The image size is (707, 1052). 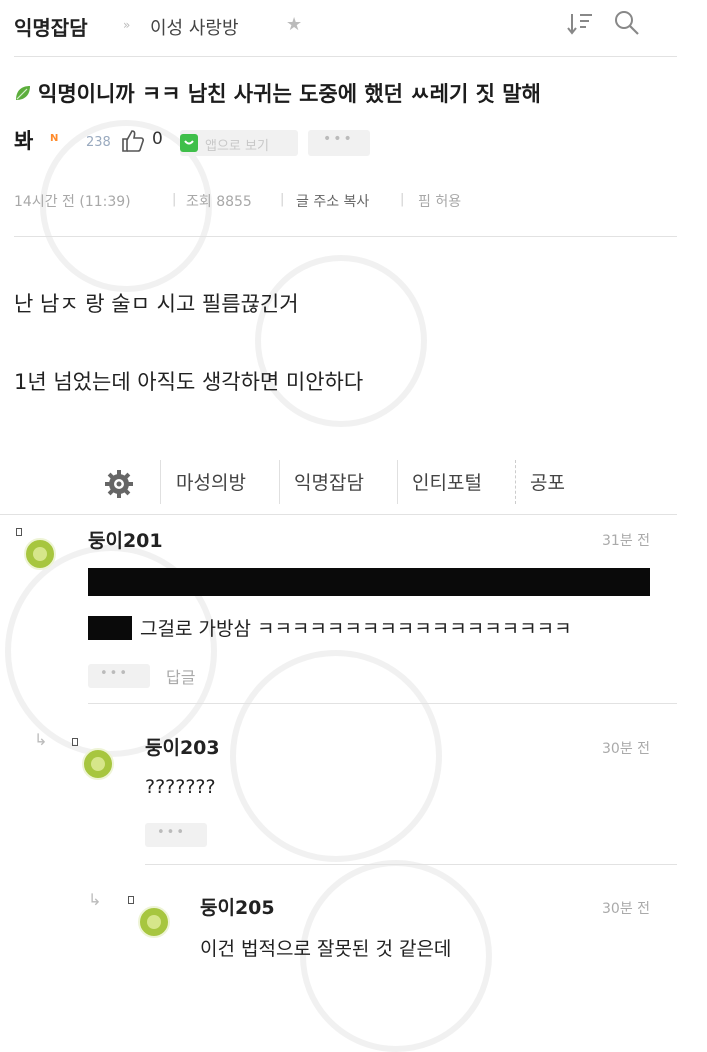 What do you see at coordinates (119, 484) in the screenshot?
I see `gear-icon` at bounding box center [119, 484].